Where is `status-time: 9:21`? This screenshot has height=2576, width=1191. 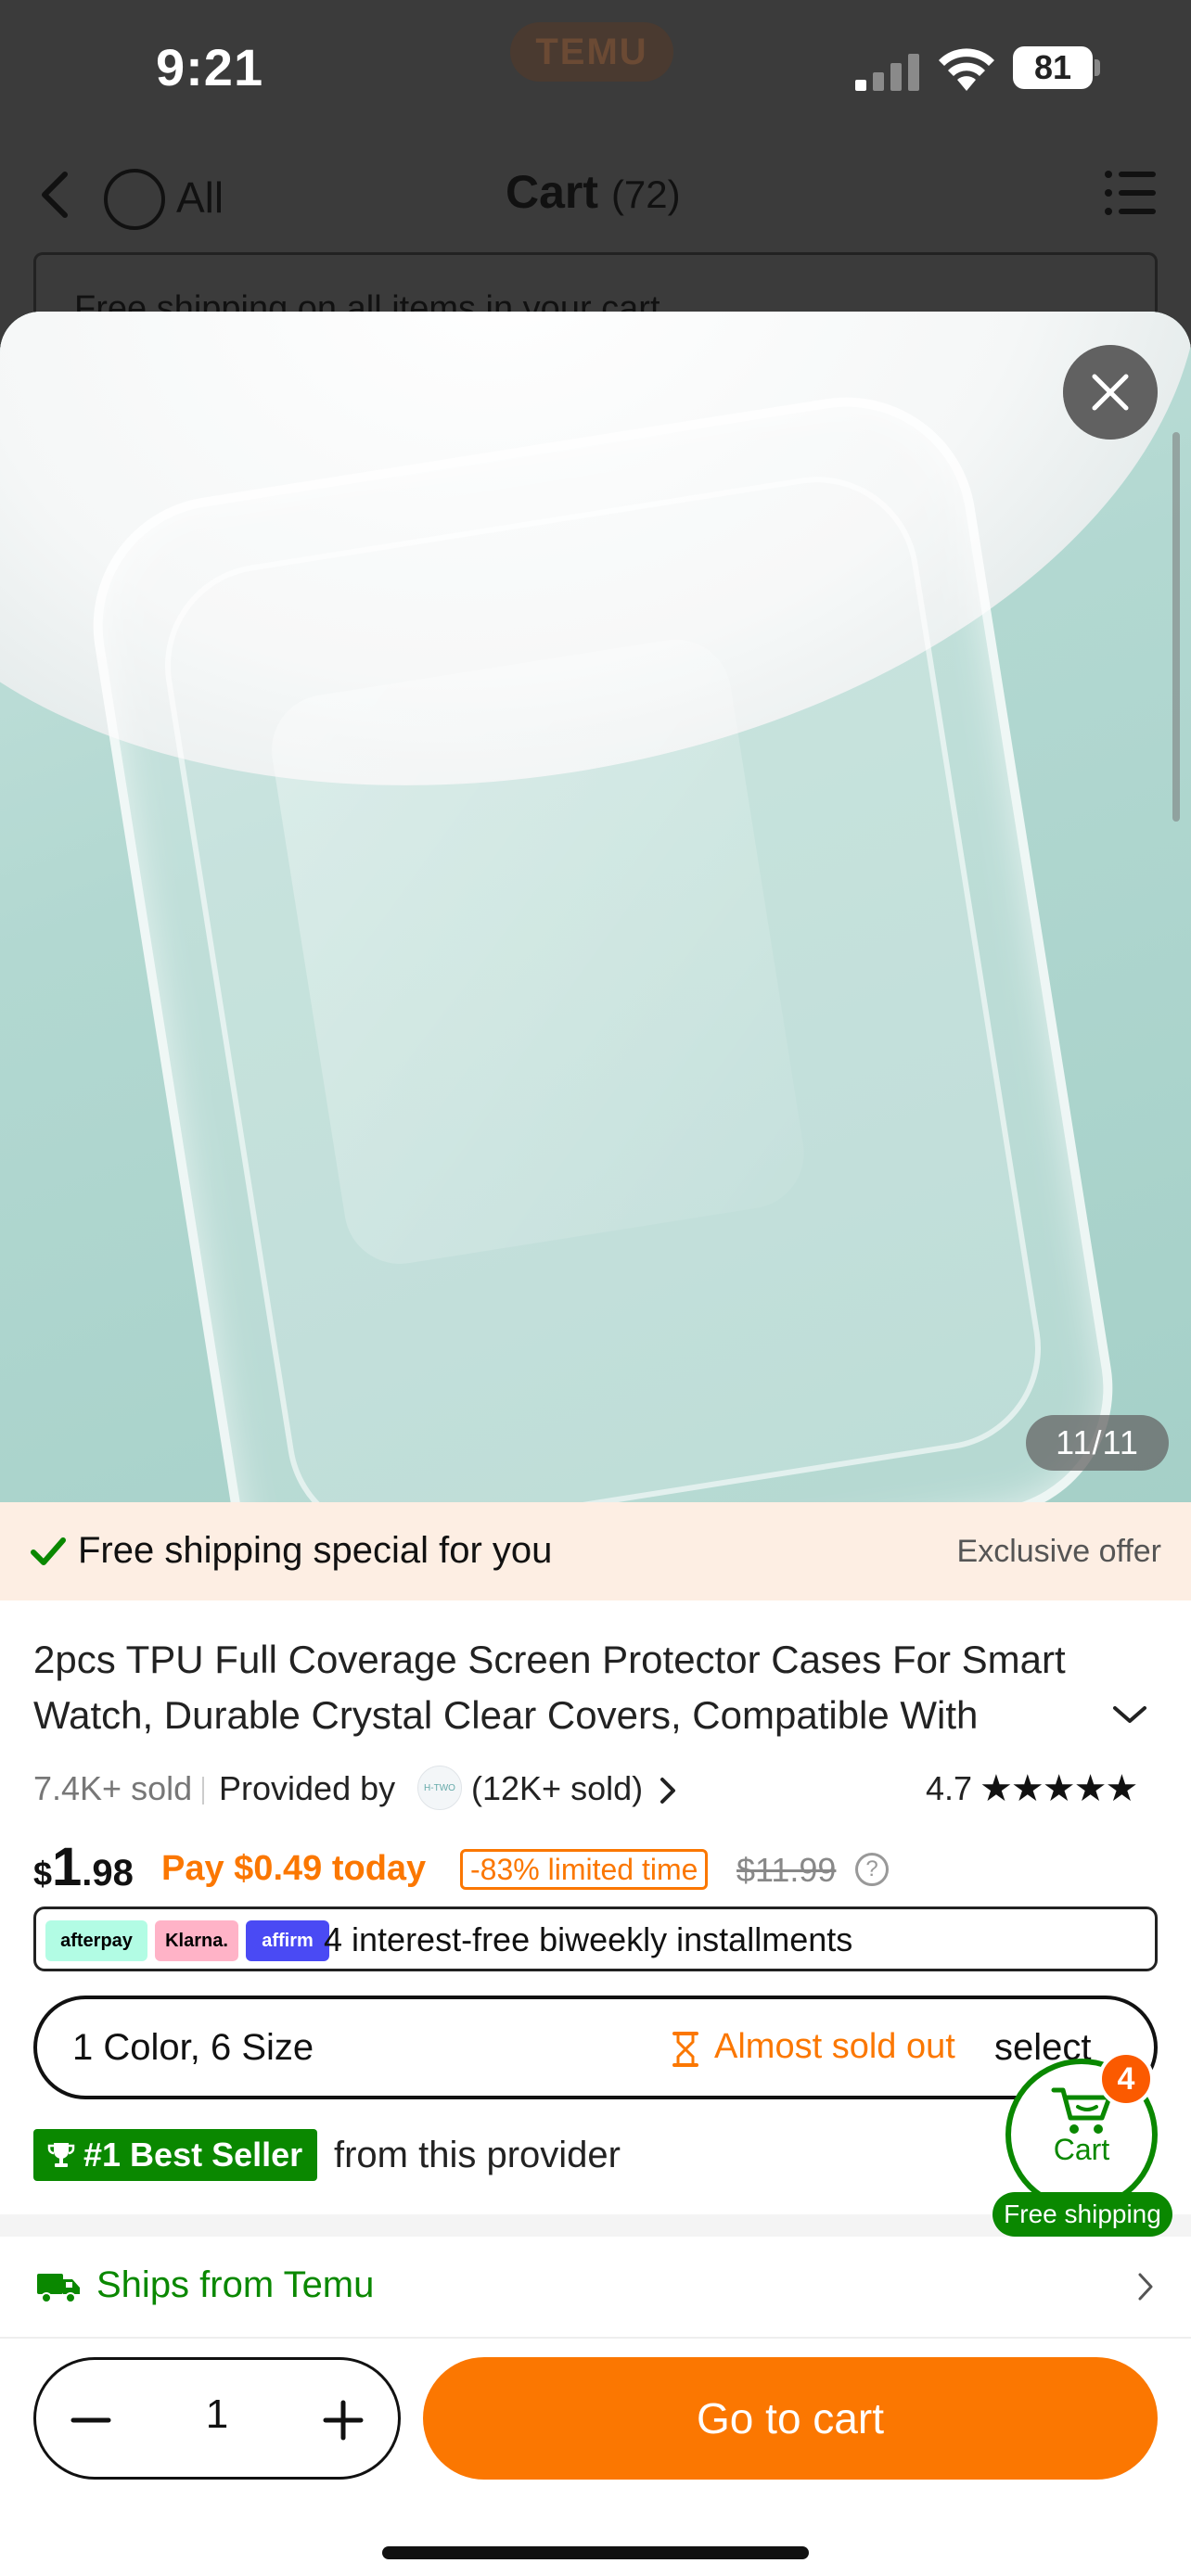 status-time: 9:21 is located at coordinates (210, 67).